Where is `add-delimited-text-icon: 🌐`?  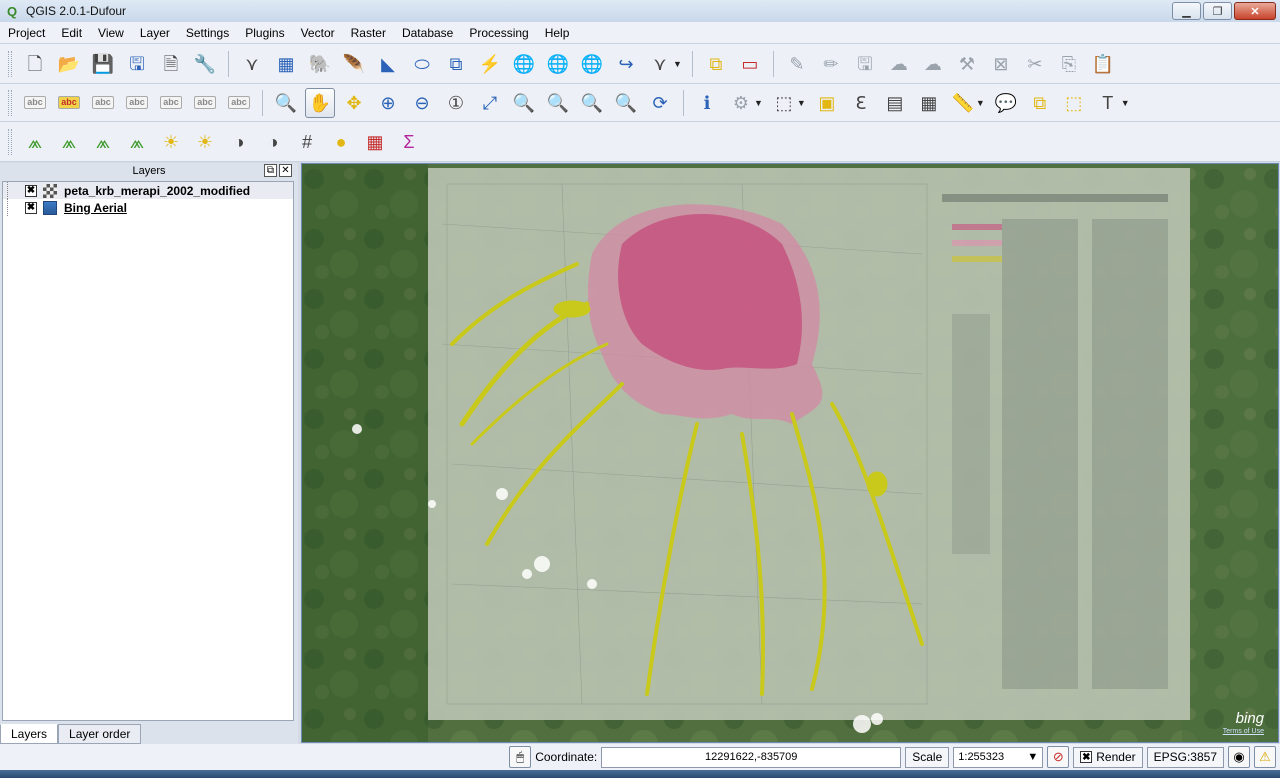 add-delimited-text-icon: 🌐 is located at coordinates (558, 64).